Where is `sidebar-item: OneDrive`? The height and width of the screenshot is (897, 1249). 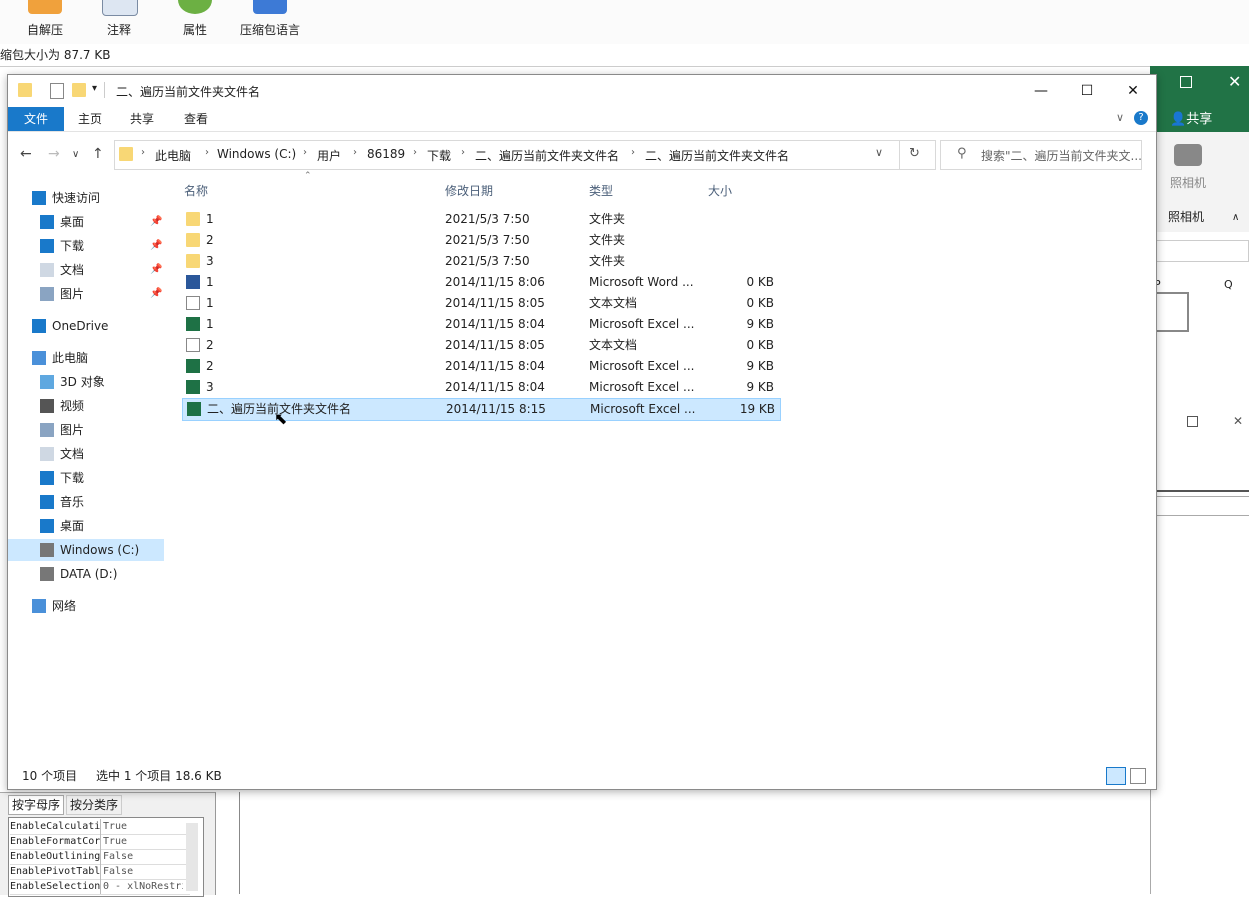
sidebar-item: OneDrive is located at coordinates (86, 326).